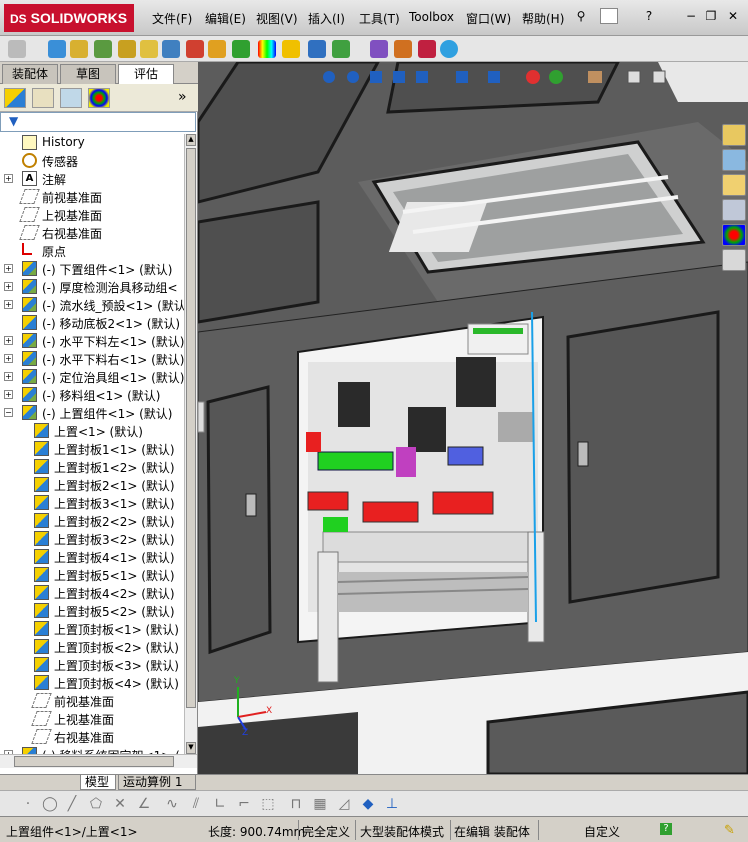 The width and height of the screenshot is (748, 842). I want to click on property-manager-icon, so click(43, 98).